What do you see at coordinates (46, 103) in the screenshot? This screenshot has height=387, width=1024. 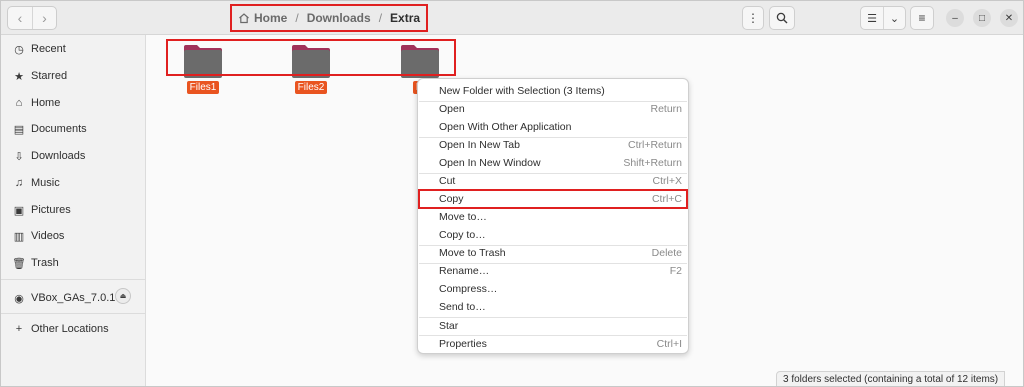 I see `sidebar-item-label: Home` at bounding box center [46, 103].